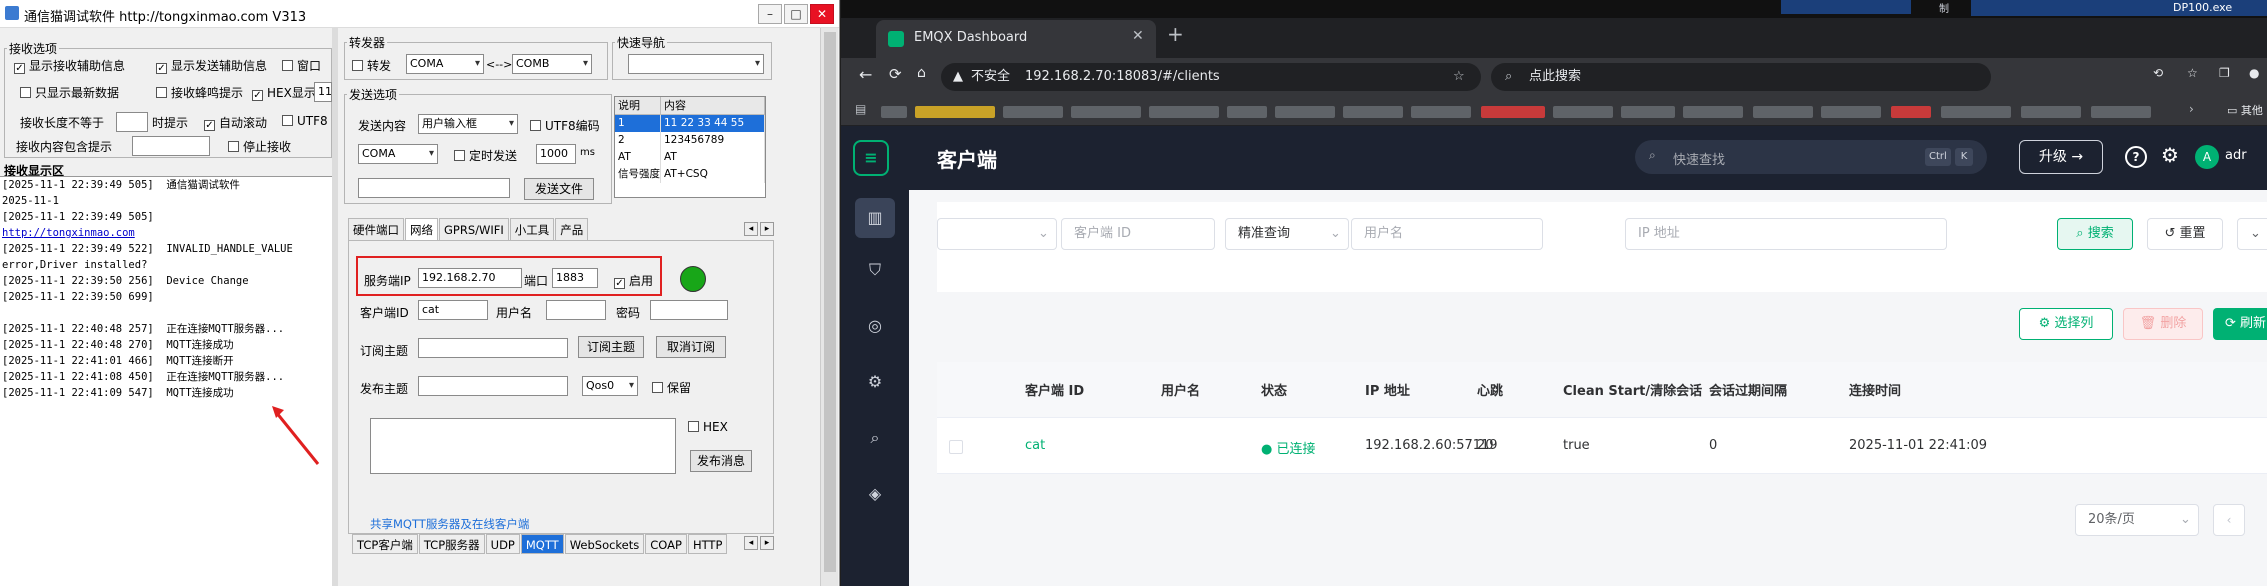 Image resolution: width=2267 pixels, height=586 pixels. Describe the element at coordinates (611, 347) in the screenshot. I see `subscribe-button: 订阅主题` at that location.